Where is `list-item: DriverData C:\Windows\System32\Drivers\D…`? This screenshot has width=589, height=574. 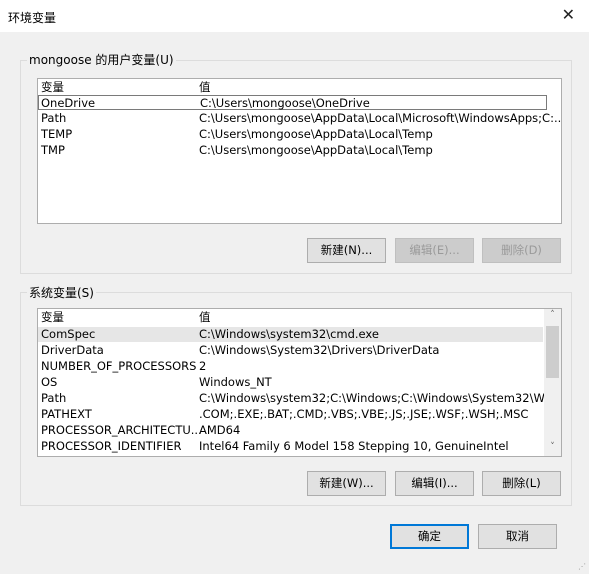
list-item: DriverData C:\Windows\System32\Drivers\D… is located at coordinates (290, 350).